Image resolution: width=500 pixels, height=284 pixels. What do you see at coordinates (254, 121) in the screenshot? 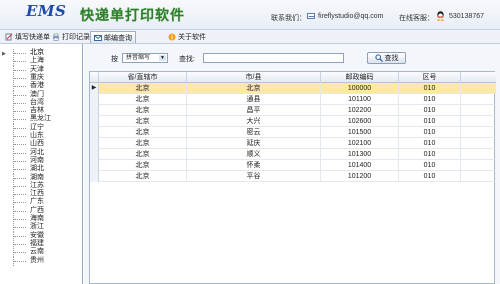
I see `table-cell: 大兴` at bounding box center [254, 121].